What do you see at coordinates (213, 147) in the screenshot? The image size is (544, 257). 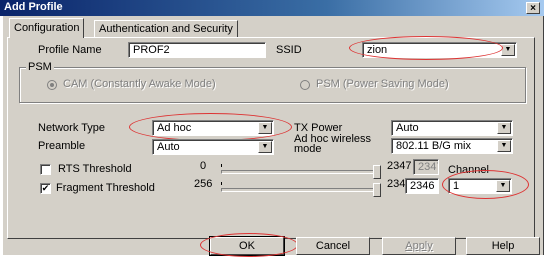 I see `preamble-dropdown: Auto ▼` at bounding box center [213, 147].